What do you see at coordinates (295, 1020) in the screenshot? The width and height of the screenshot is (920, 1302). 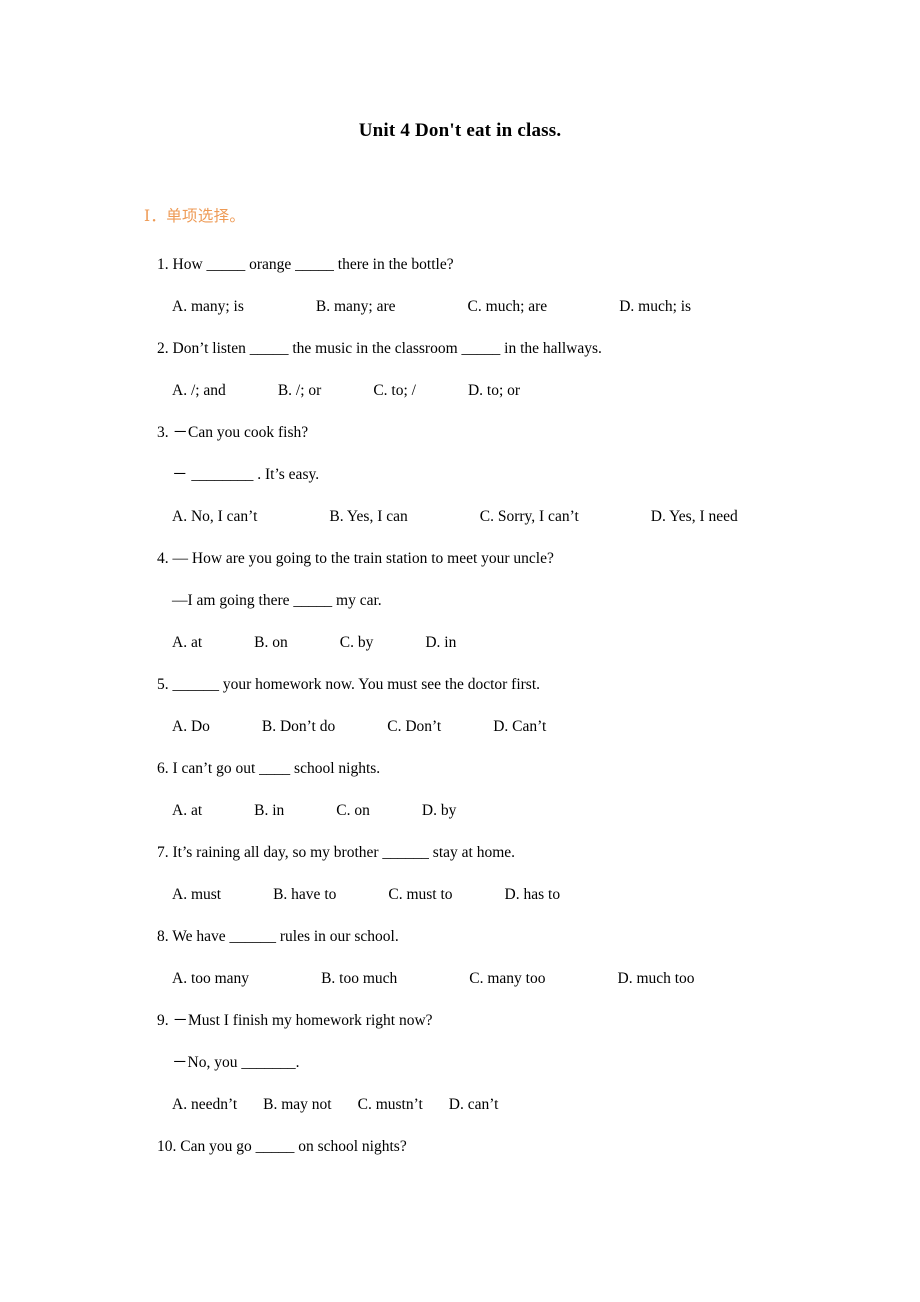 I see `question-stem: 9. －Must I finish my homework right now?` at bounding box center [295, 1020].